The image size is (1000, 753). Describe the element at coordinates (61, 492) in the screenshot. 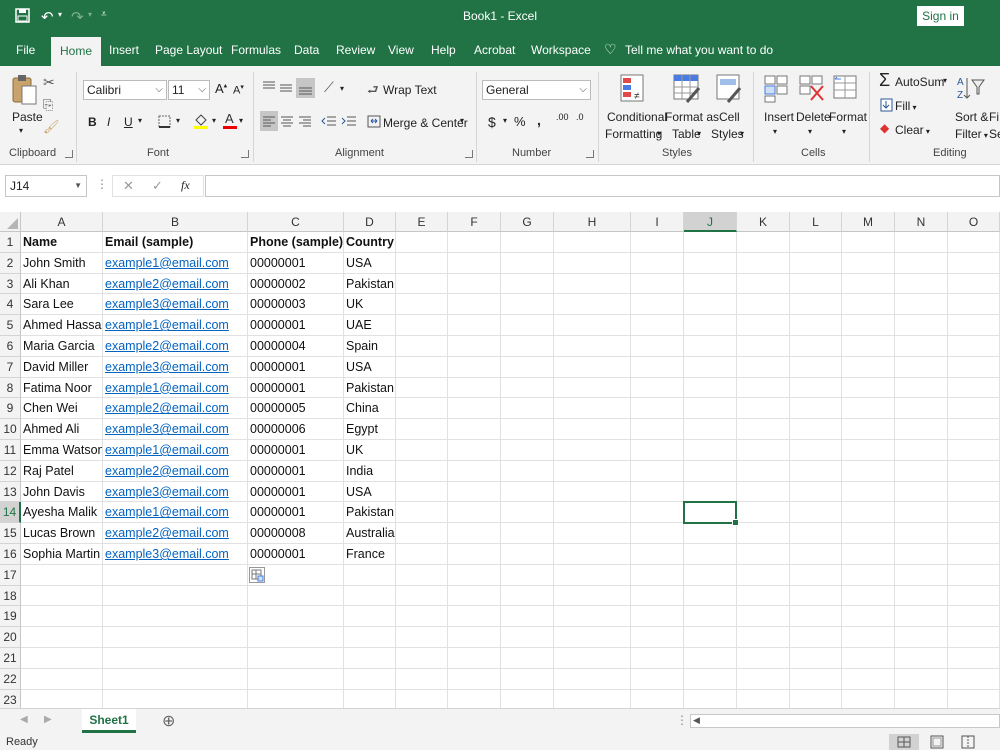

I see `table-cell: John Davis` at that location.